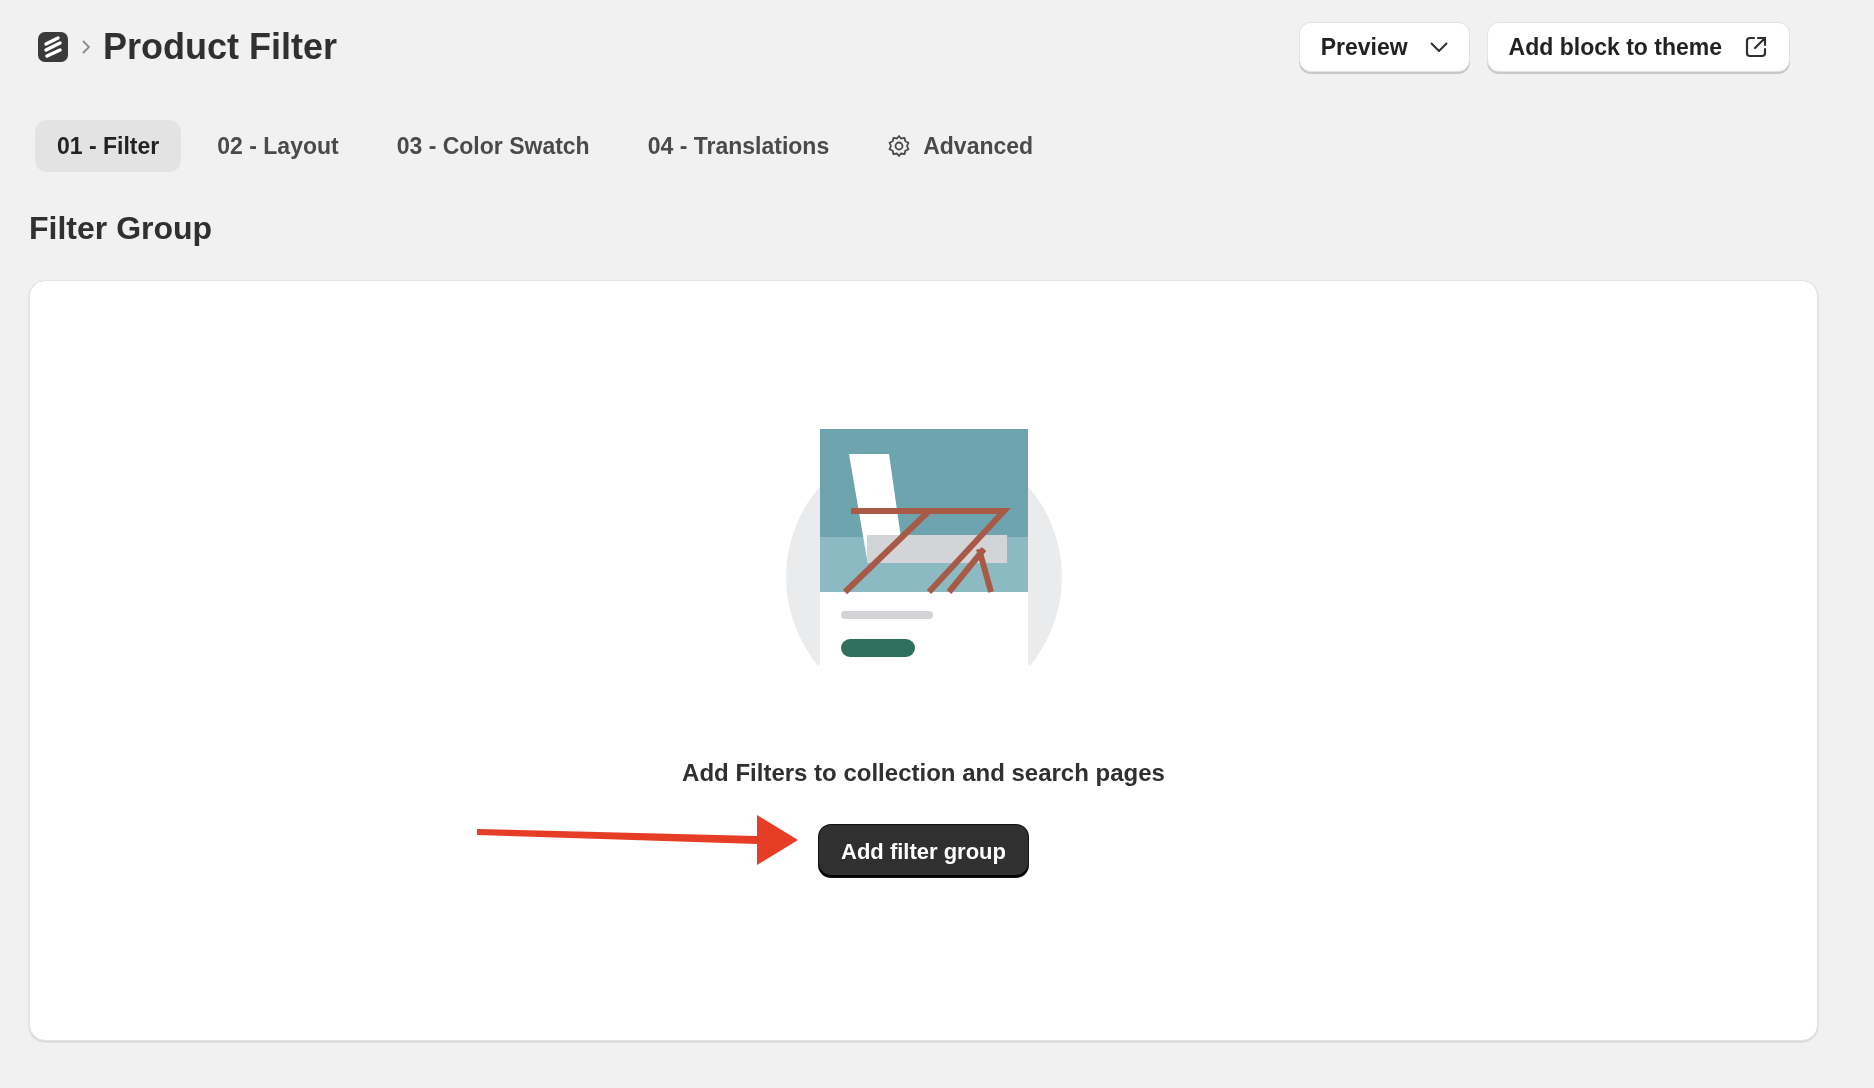  What do you see at coordinates (923, 851) in the screenshot?
I see `add-filter-group-button: Add filter group` at bounding box center [923, 851].